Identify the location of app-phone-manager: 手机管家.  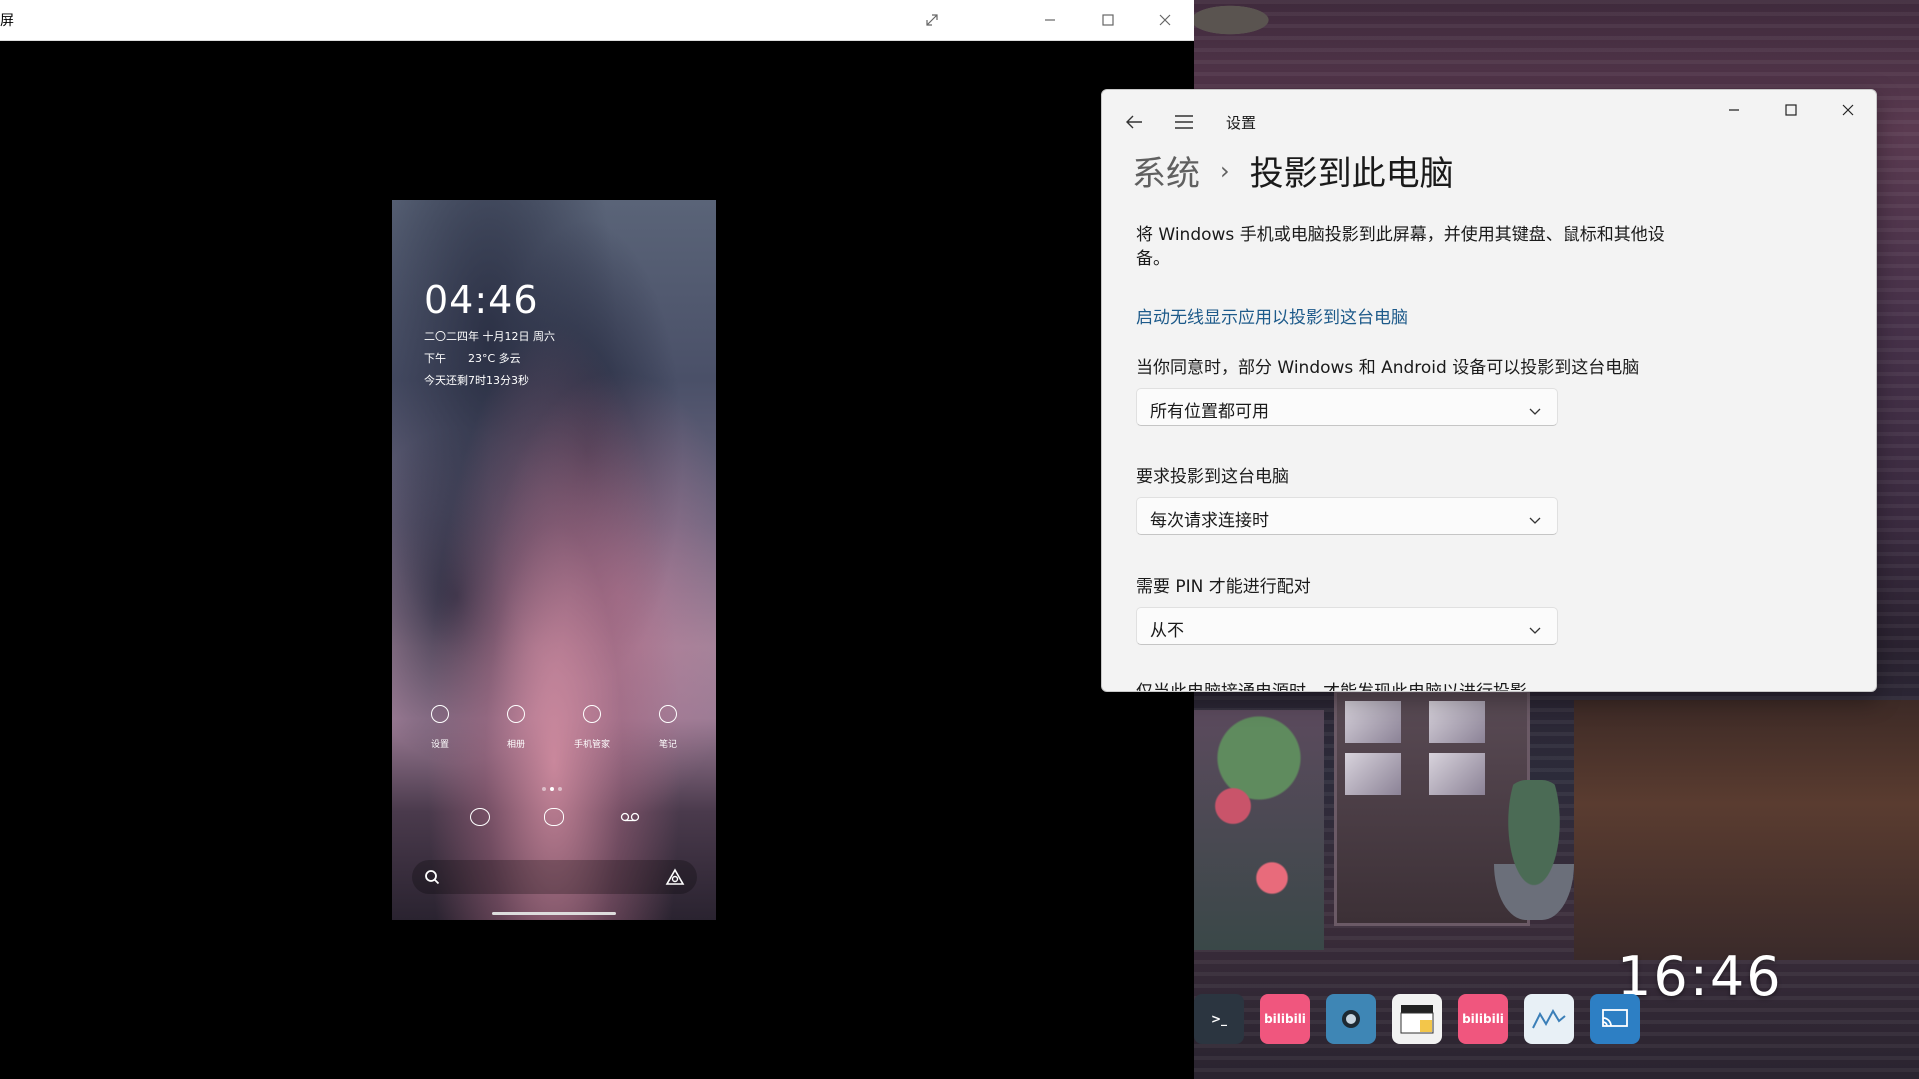
(592, 727).